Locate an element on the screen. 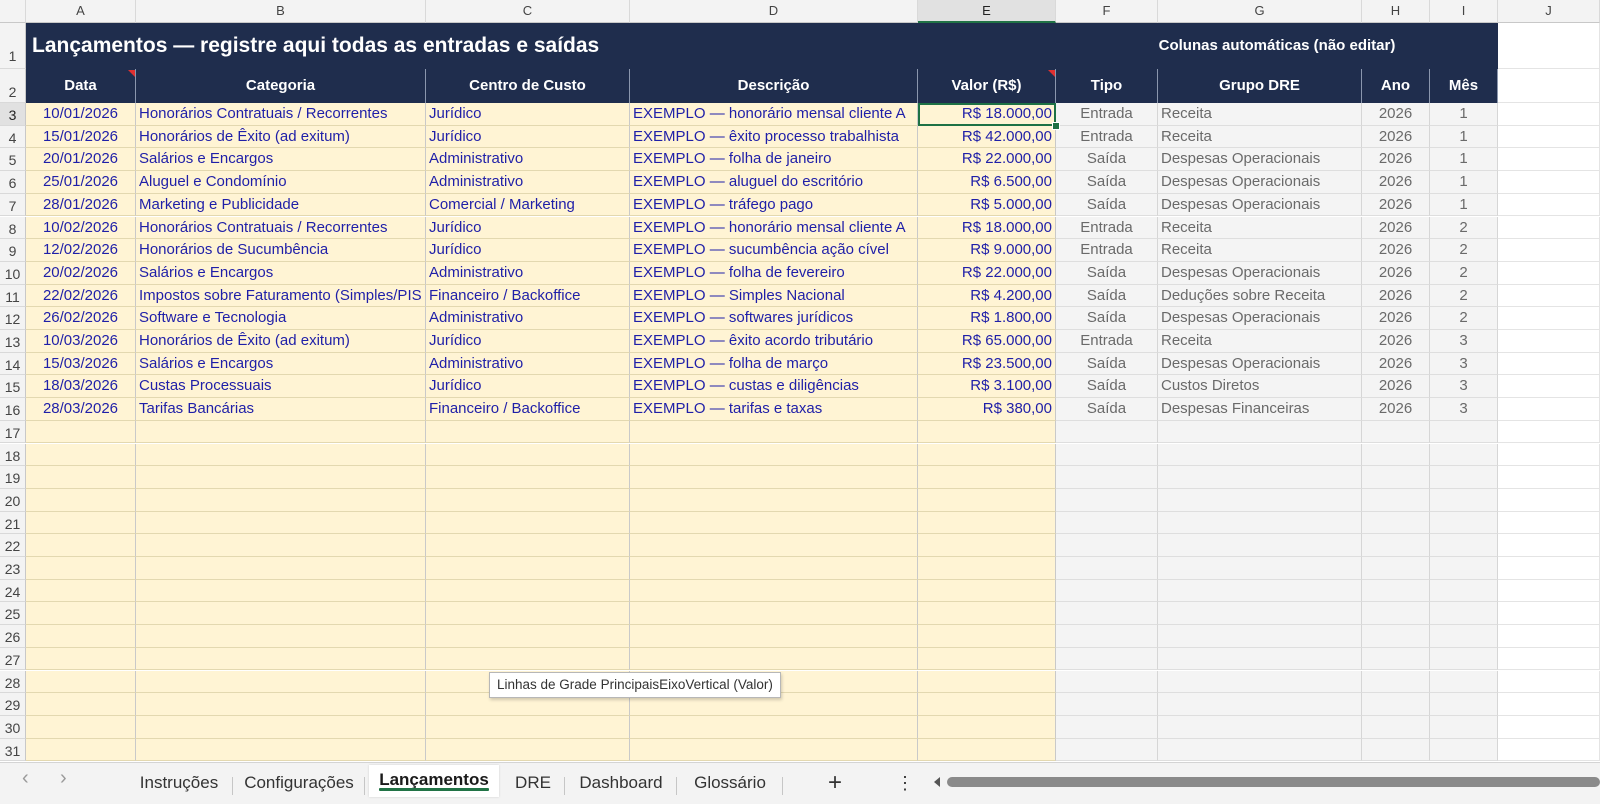  horizontal-scrollbar is located at coordinates (1265, 782).